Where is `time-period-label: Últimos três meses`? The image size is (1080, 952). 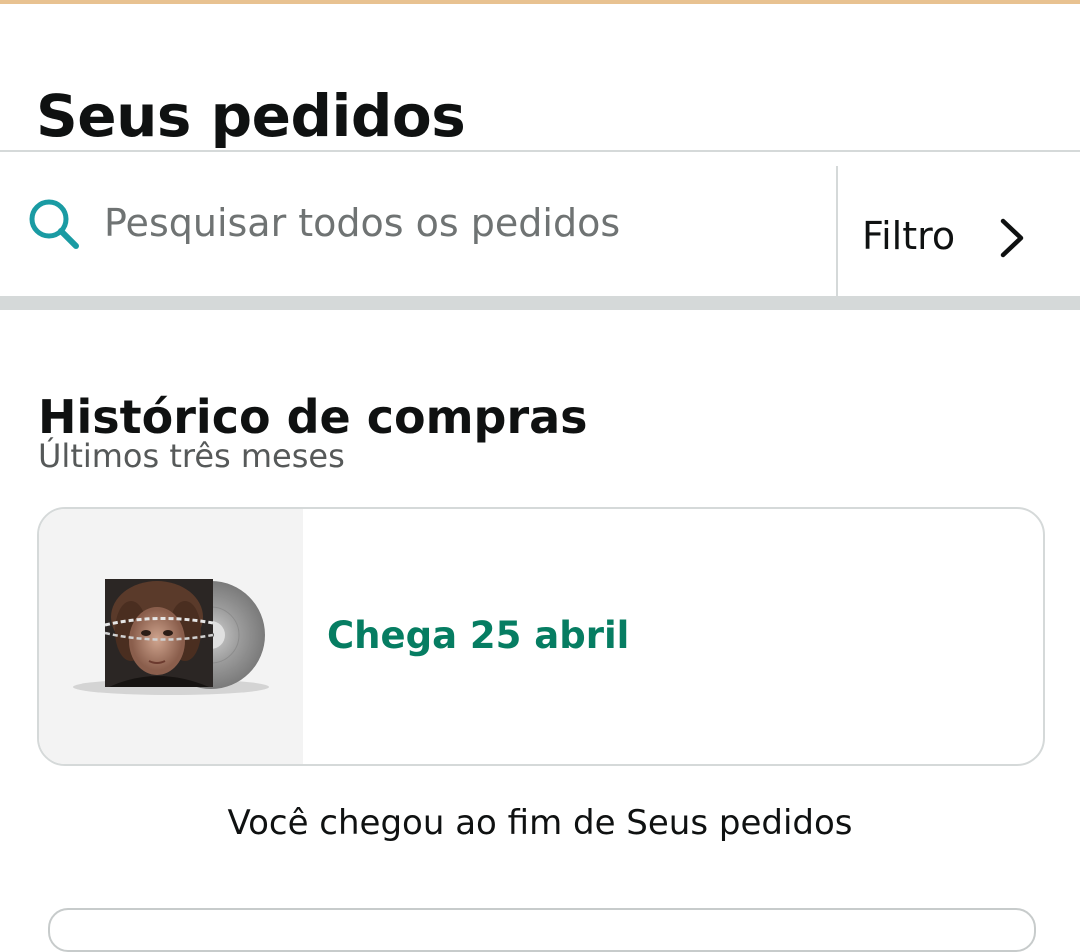
time-period-label: Últimos três meses is located at coordinates (191, 456).